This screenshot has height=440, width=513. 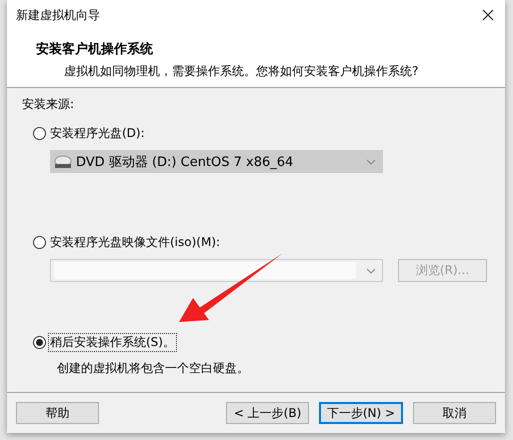 What do you see at coordinates (135, 242) in the screenshot?
I see `radio-label: 安装程序光盘映像文件(iso)(M):` at bounding box center [135, 242].